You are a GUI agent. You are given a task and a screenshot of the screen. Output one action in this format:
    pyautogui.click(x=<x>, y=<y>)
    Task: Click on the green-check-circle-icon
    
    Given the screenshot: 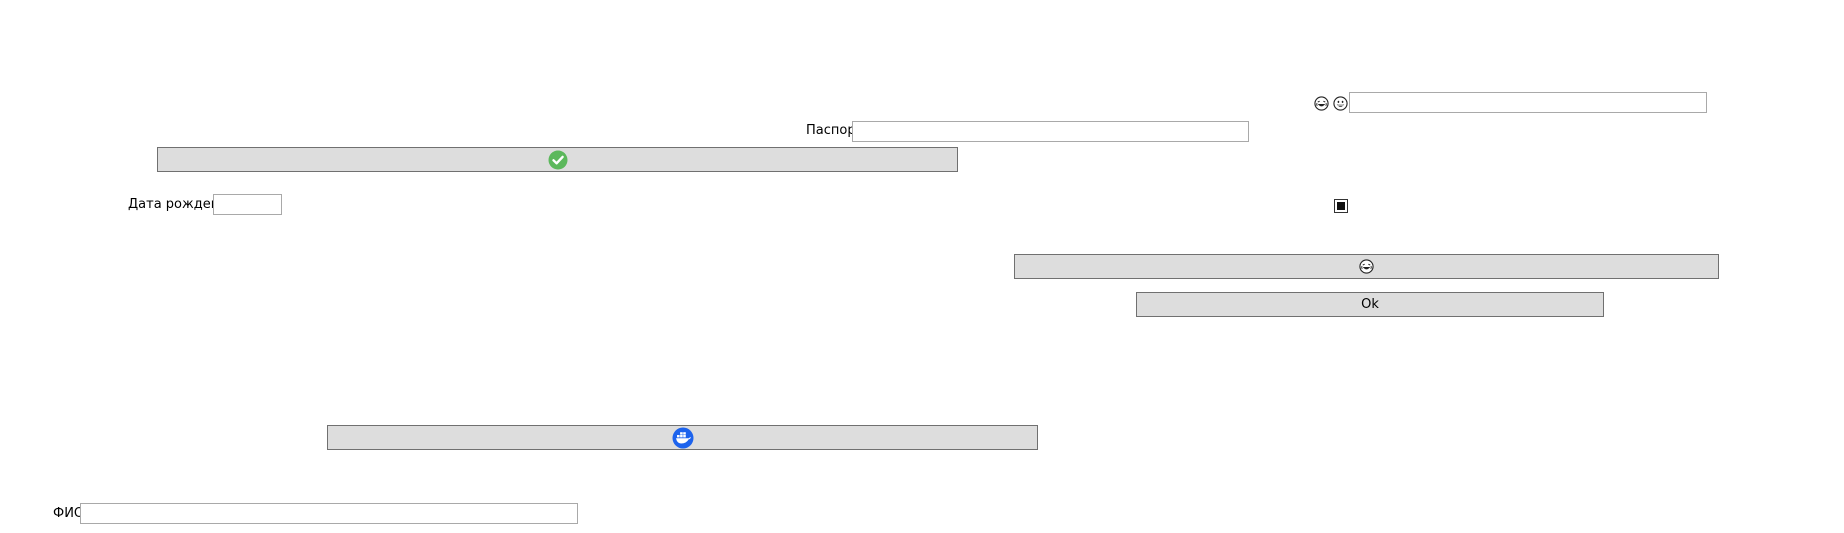 What is the action you would take?
    pyautogui.click(x=558, y=160)
    